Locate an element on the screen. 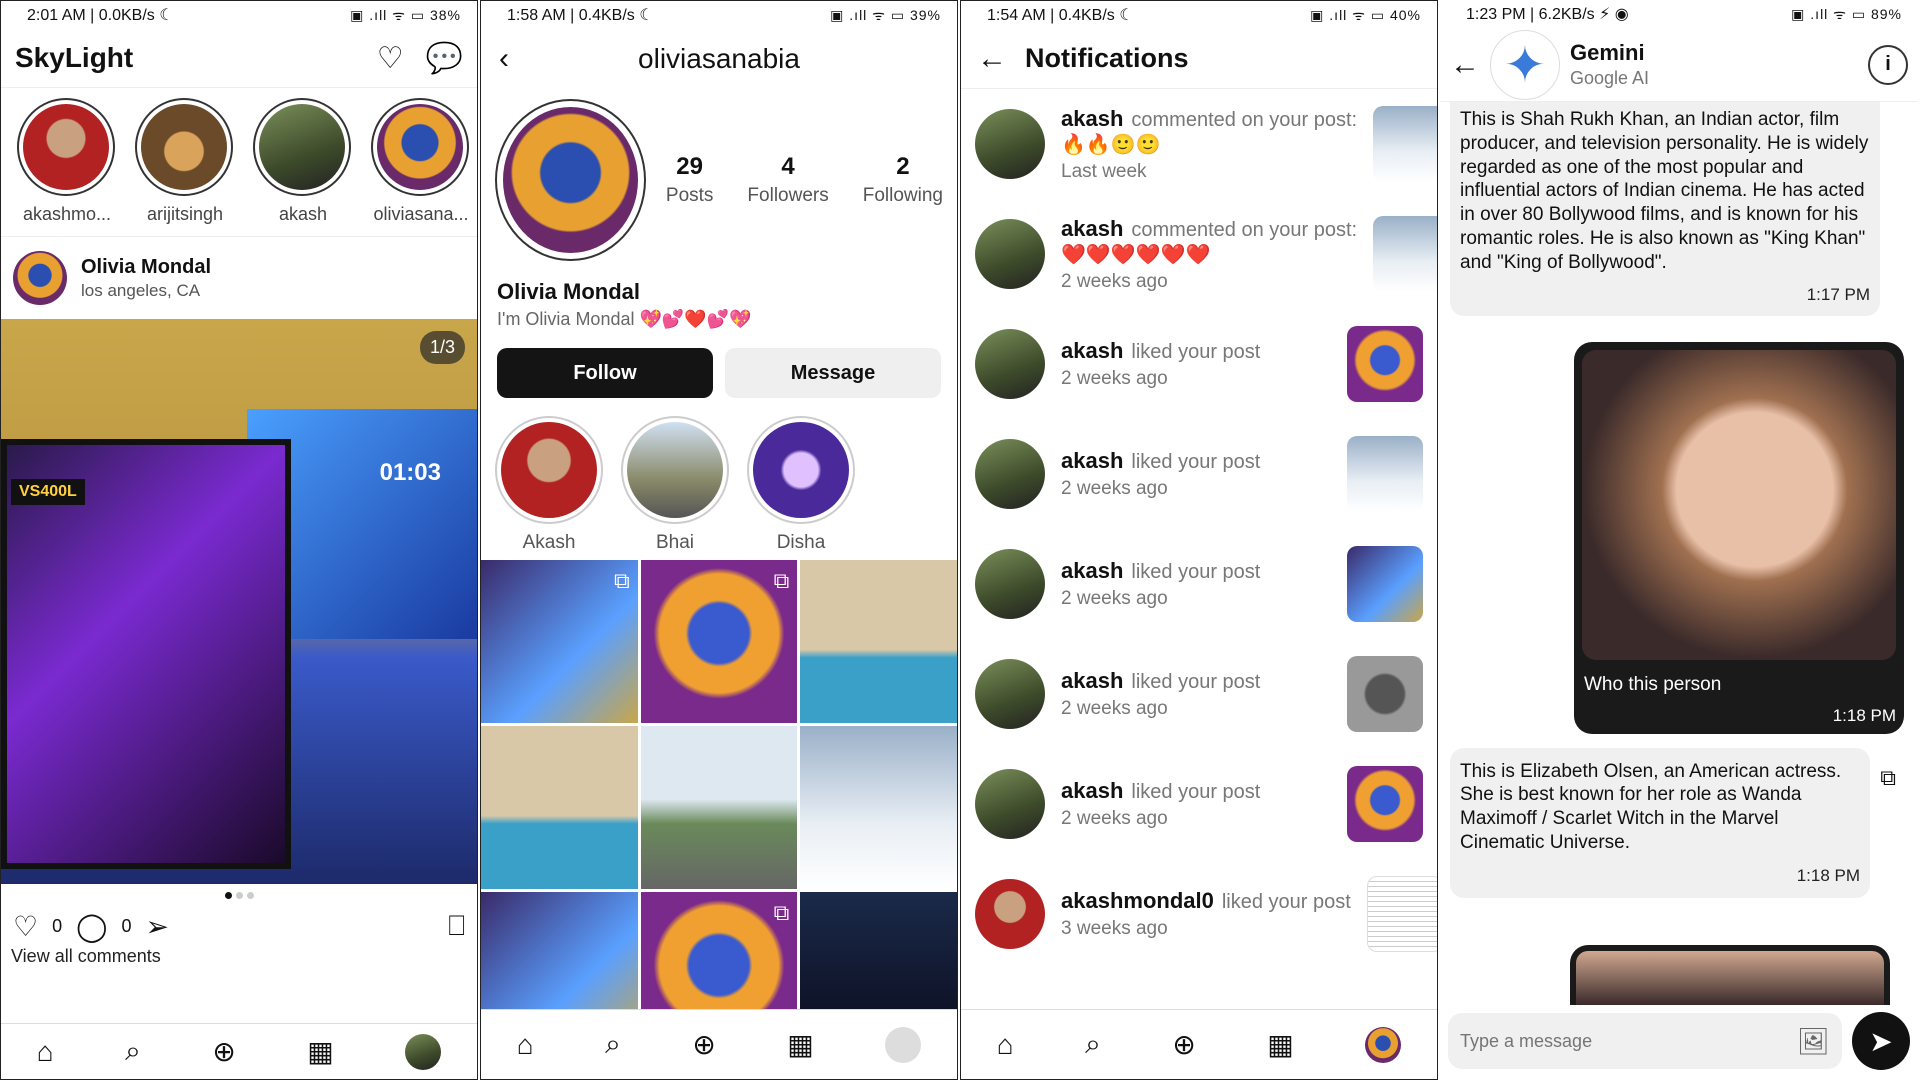  heart-icon: ♡ is located at coordinates (390, 58).